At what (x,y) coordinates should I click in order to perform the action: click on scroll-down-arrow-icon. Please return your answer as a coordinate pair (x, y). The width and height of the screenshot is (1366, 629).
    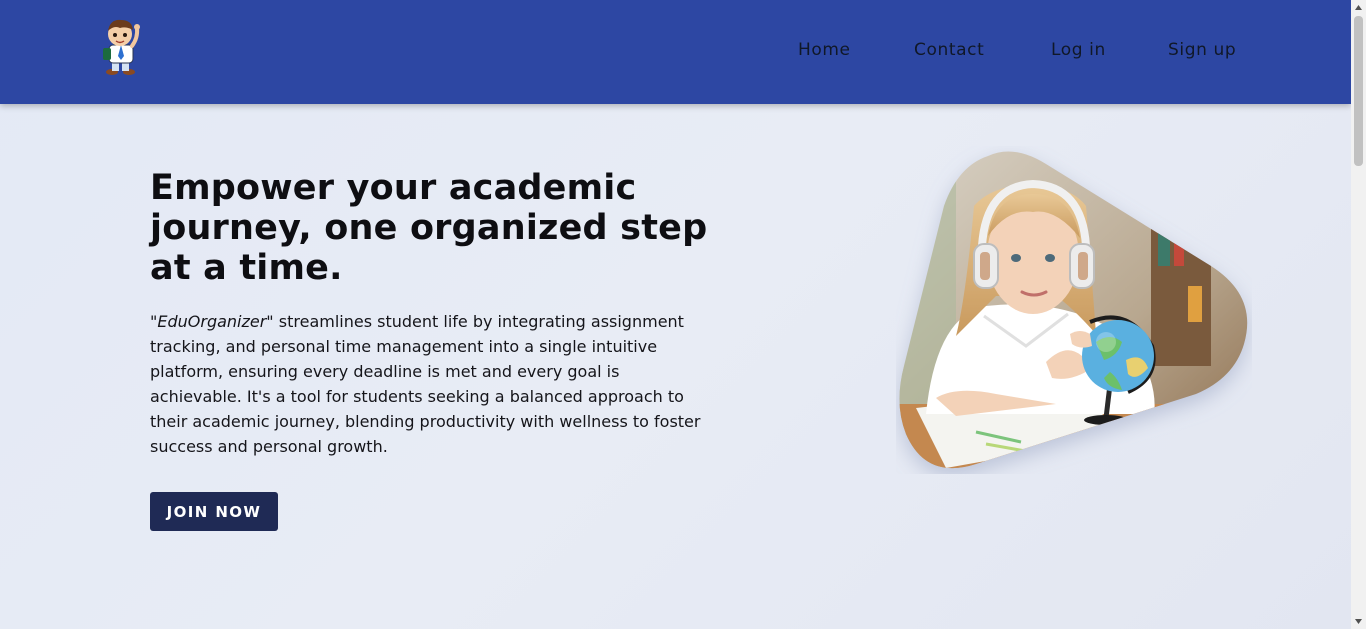
    Looking at the image, I should click on (1358, 621).